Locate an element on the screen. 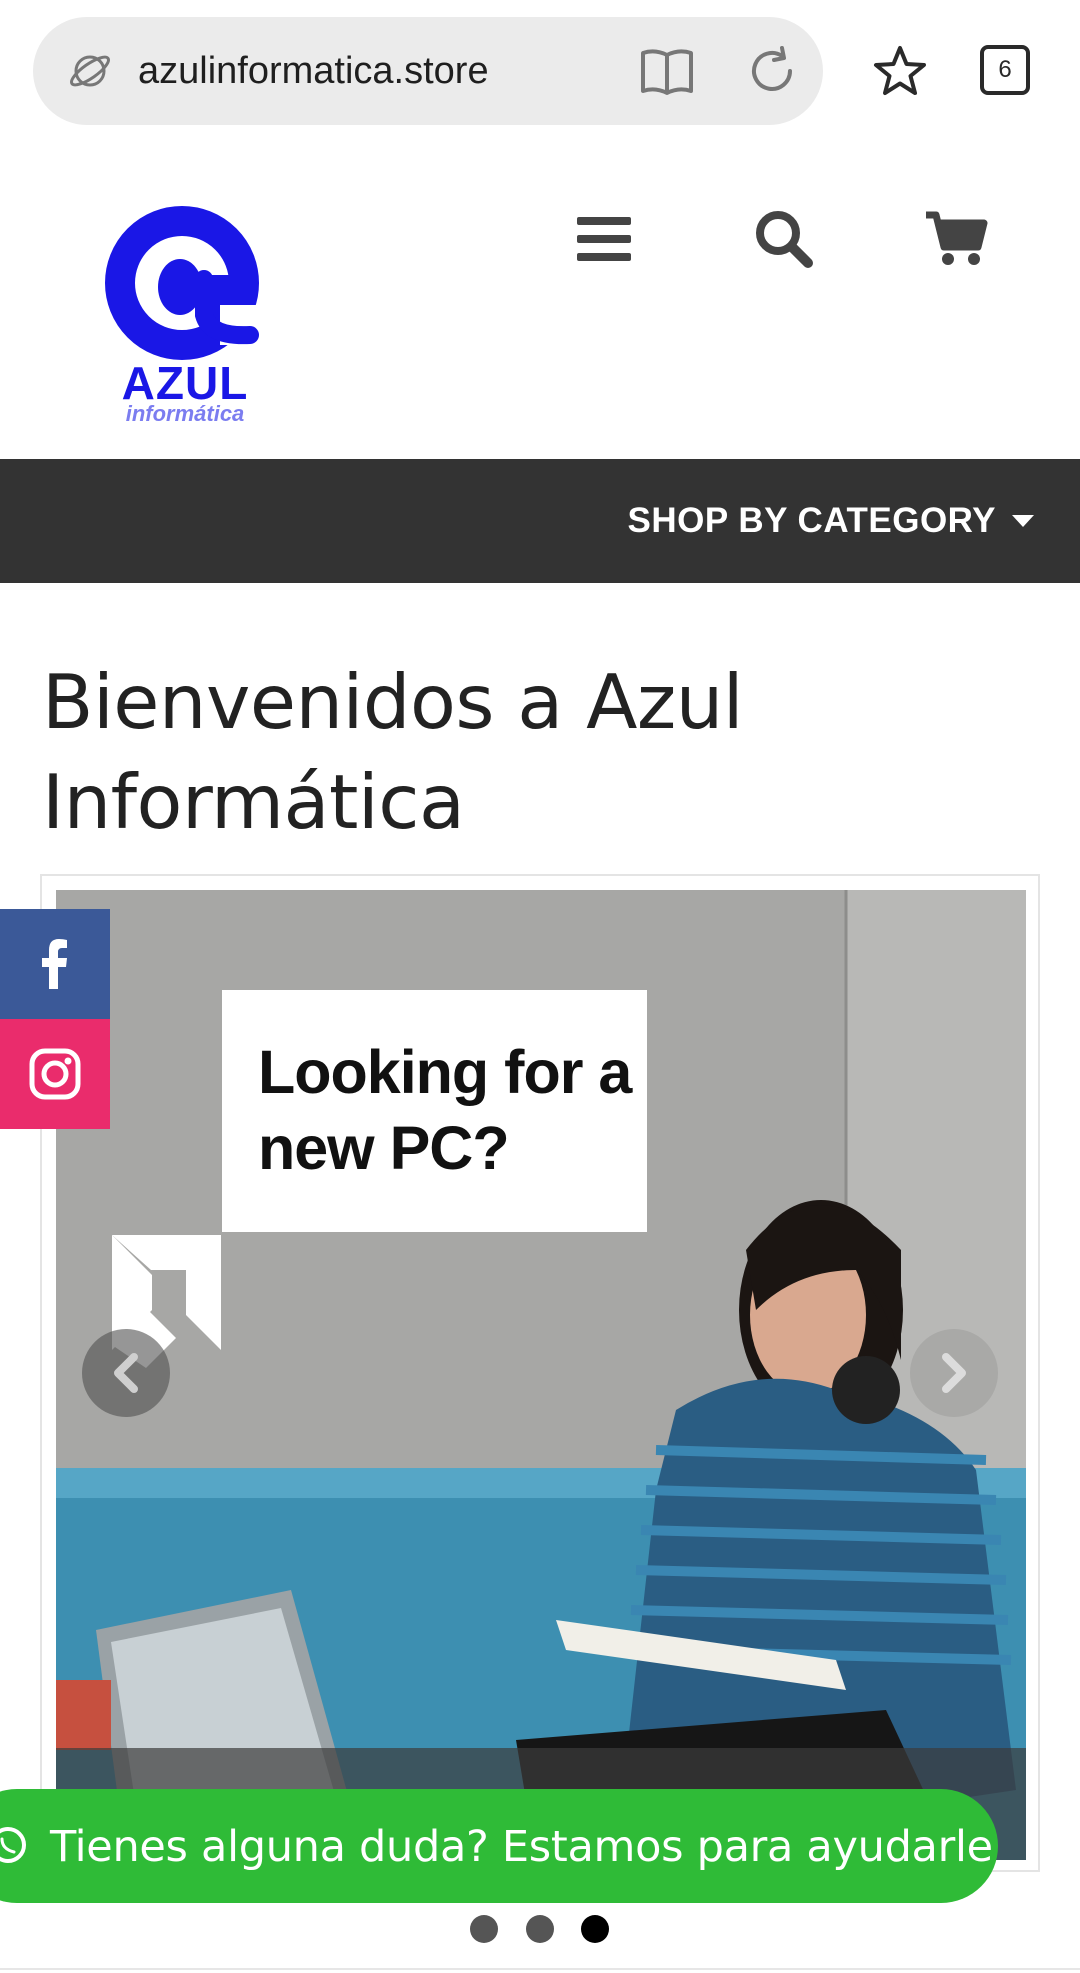  instagram-icon is located at coordinates (55, 1074).